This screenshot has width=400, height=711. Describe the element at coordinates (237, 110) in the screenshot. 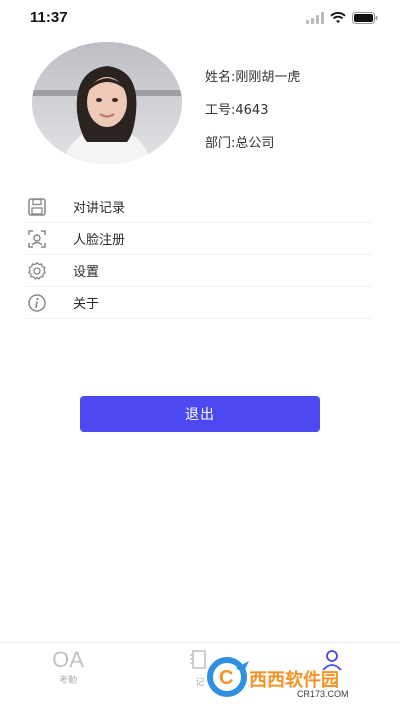

I see `employee-number: 工号:4643` at that location.